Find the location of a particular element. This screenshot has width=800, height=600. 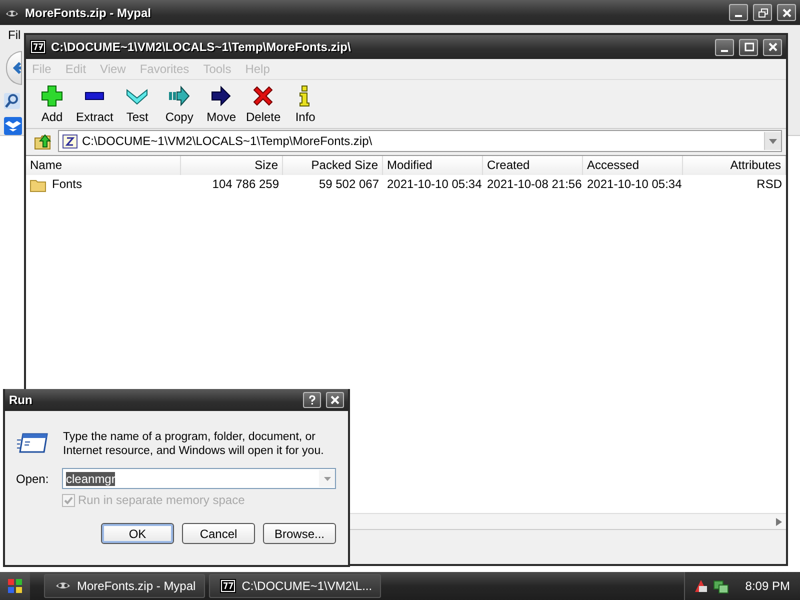

checkbox-label: Run in separate memory space is located at coordinates (161, 500).